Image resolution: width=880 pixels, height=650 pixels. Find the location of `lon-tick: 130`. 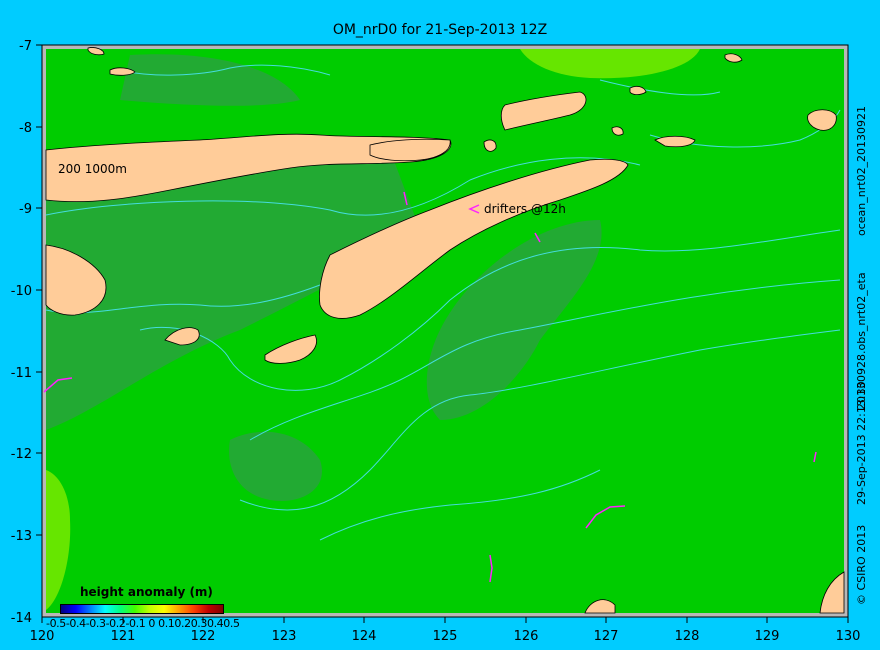

lon-tick: 130 is located at coordinates (848, 636).